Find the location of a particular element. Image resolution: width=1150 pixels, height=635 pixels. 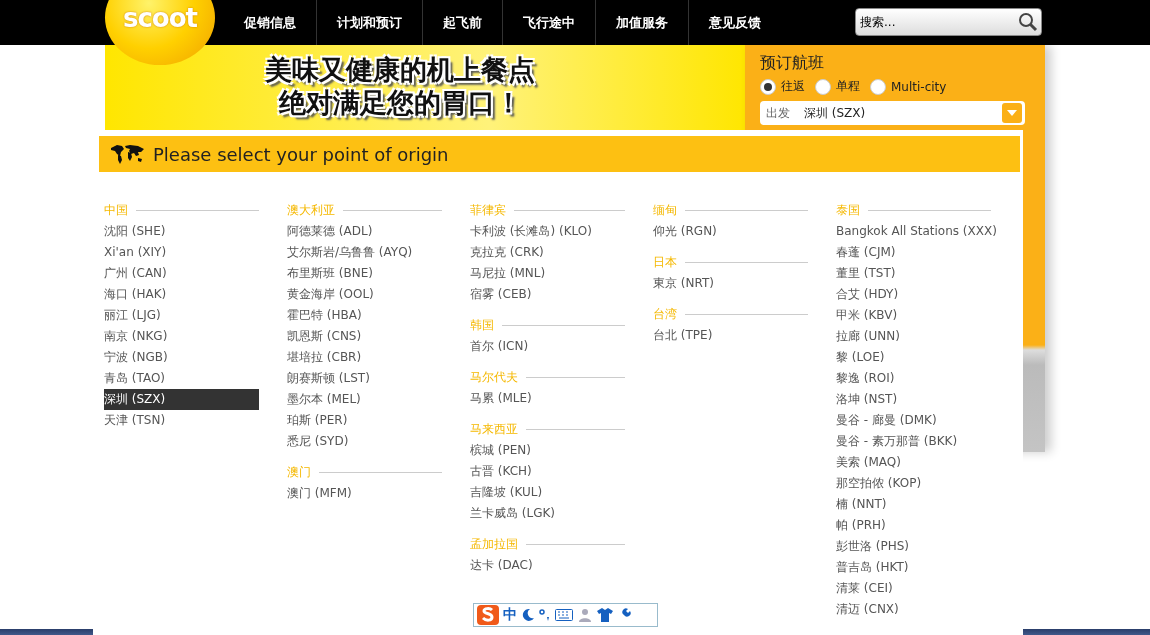

airport-option: 达卡 (DAC) is located at coordinates (547, 565).